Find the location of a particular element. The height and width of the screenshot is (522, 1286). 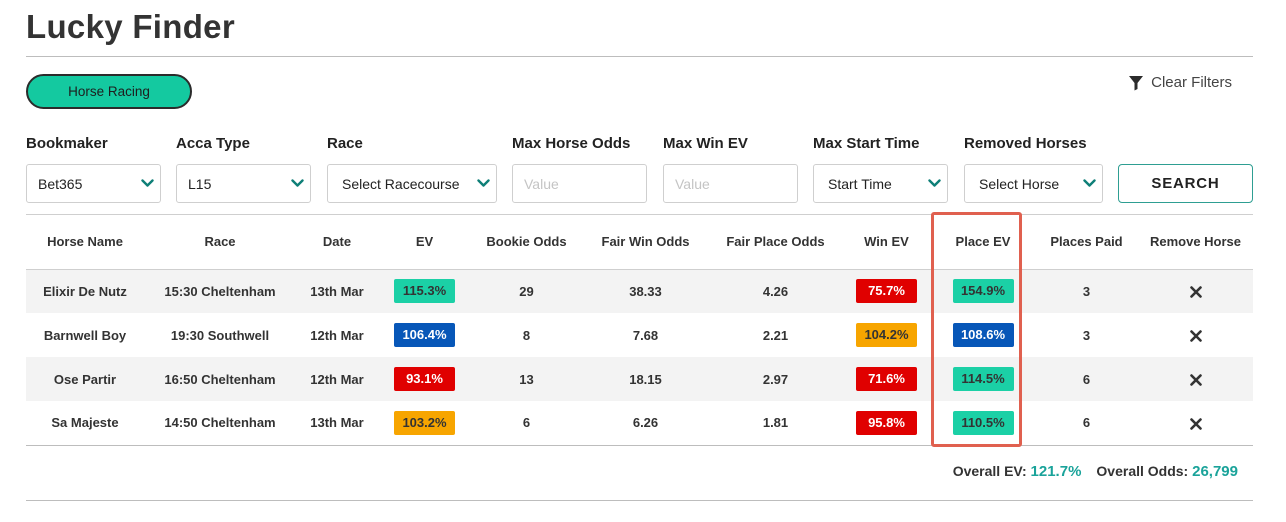

fair-place-odds-cell: 4.26 is located at coordinates (775, 291).